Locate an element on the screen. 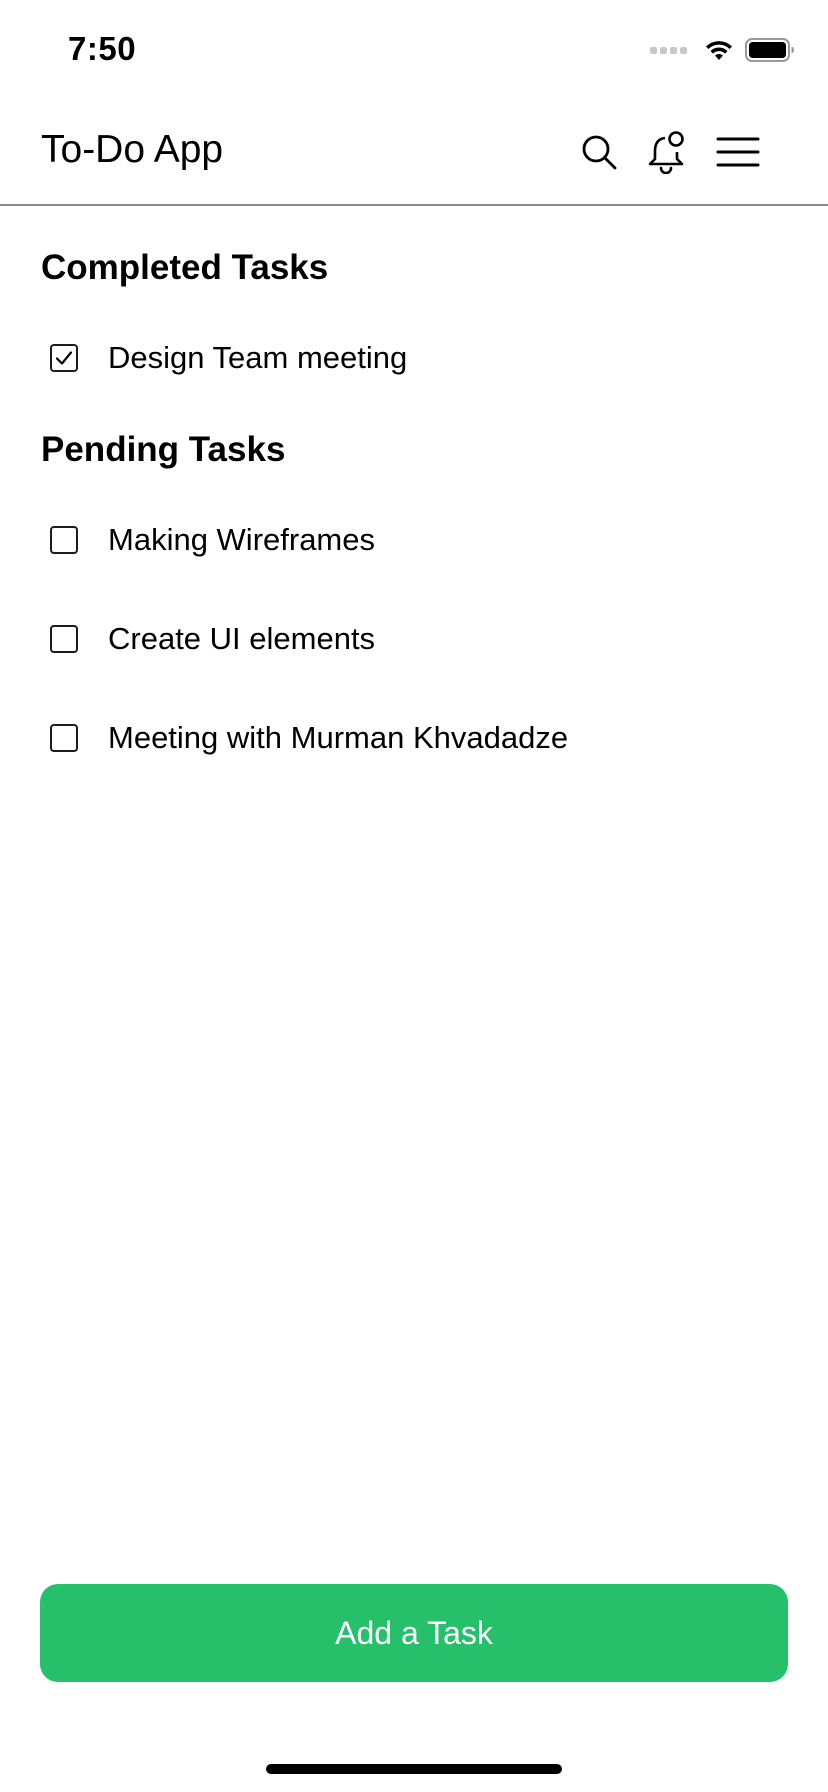 Image resolution: width=828 pixels, height=1792 pixels. search-button is located at coordinates (599, 152).